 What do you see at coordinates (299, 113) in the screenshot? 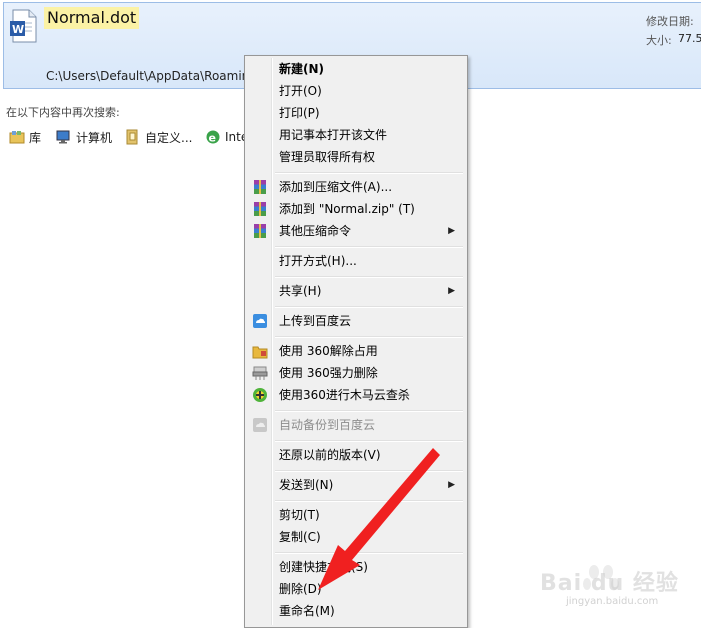
I see `menu-item-label: 打印(P)` at bounding box center [299, 113].